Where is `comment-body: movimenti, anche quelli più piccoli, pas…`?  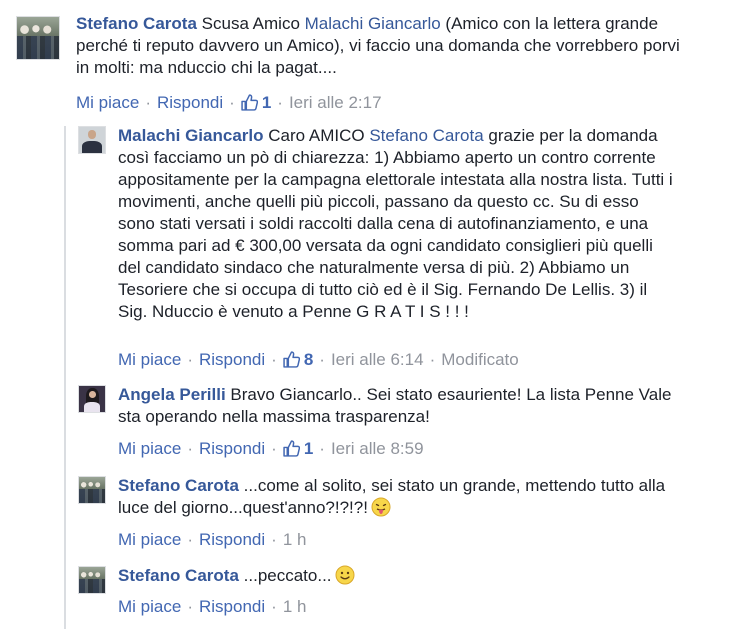 comment-body: movimenti, anche quelli più piccoli, pas… is located at coordinates (378, 201).